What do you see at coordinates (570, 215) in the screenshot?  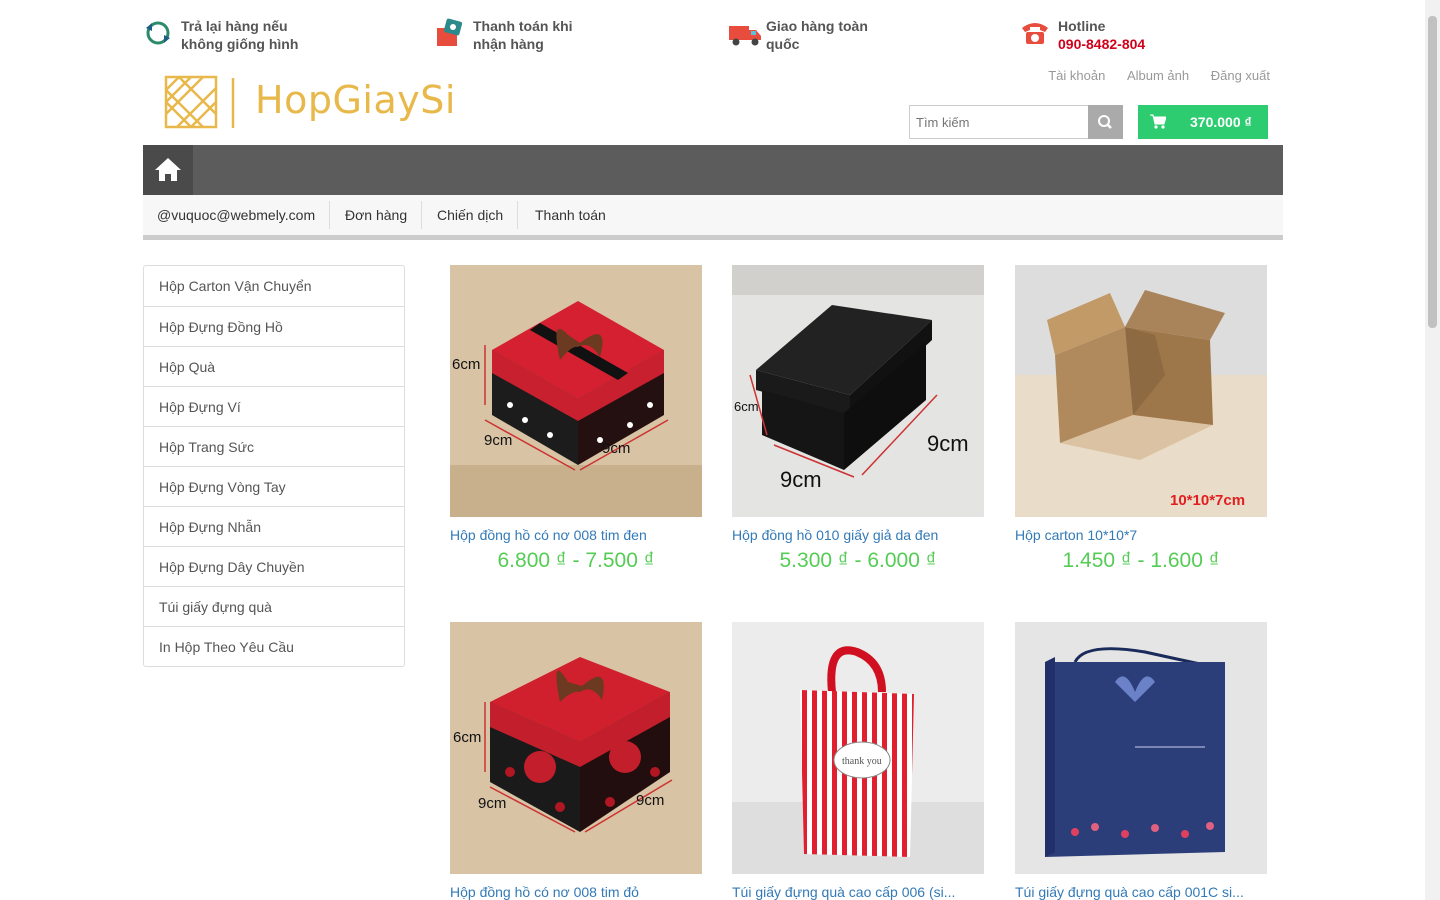 I see `subnav-payment: Thanh toán` at bounding box center [570, 215].